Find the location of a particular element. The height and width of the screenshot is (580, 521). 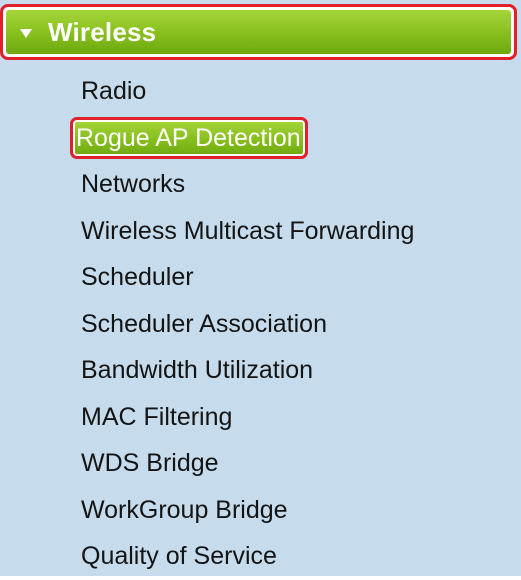

menu-item-label: Wireless Multicast Forwarding is located at coordinates (247, 231).